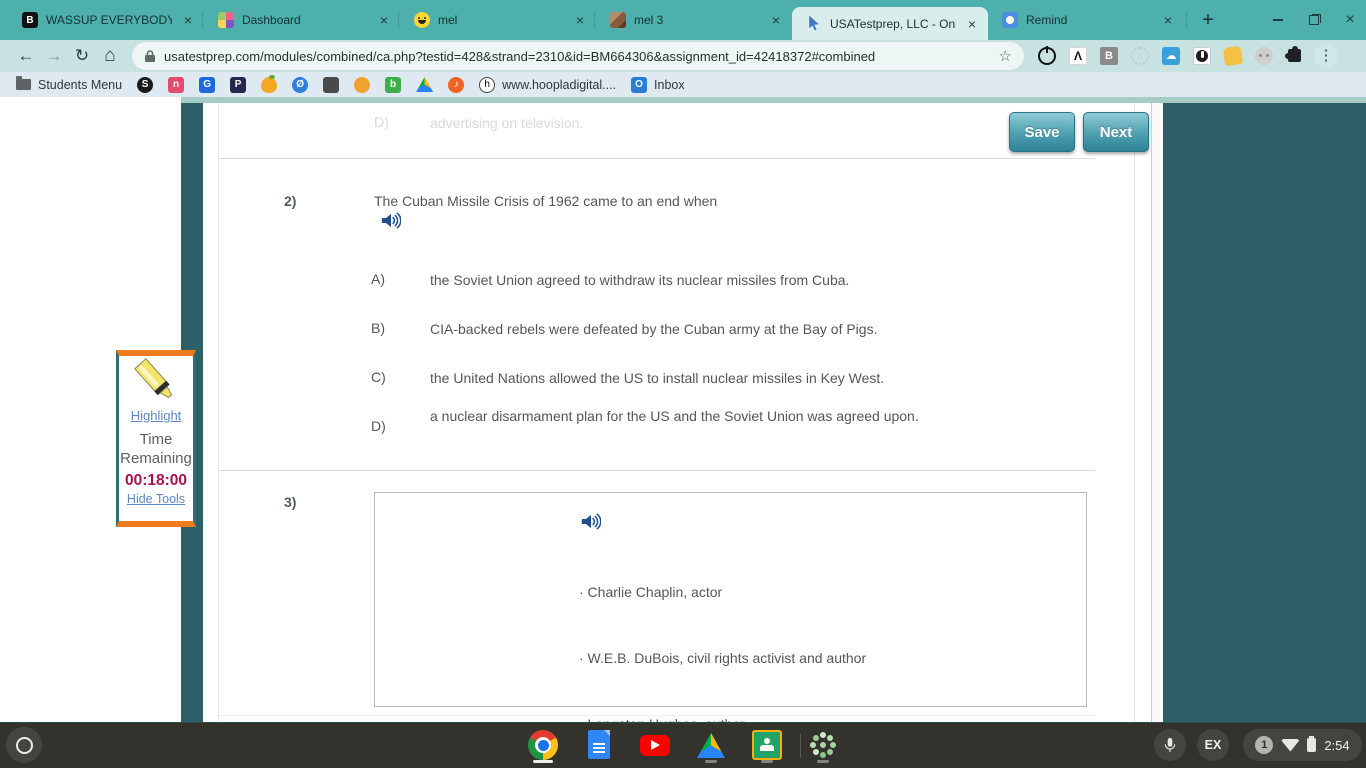  What do you see at coordinates (1293, 54) in the screenshot?
I see `puzzle-extensions-icon` at bounding box center [1293, 54].